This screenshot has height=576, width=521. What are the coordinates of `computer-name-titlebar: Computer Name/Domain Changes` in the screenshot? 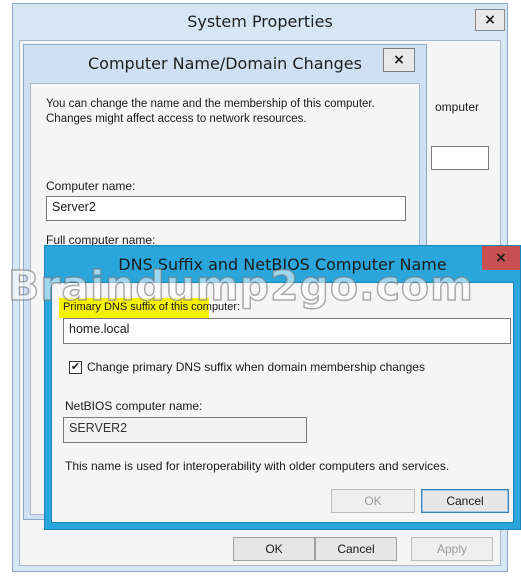 It's located at (225, 63).